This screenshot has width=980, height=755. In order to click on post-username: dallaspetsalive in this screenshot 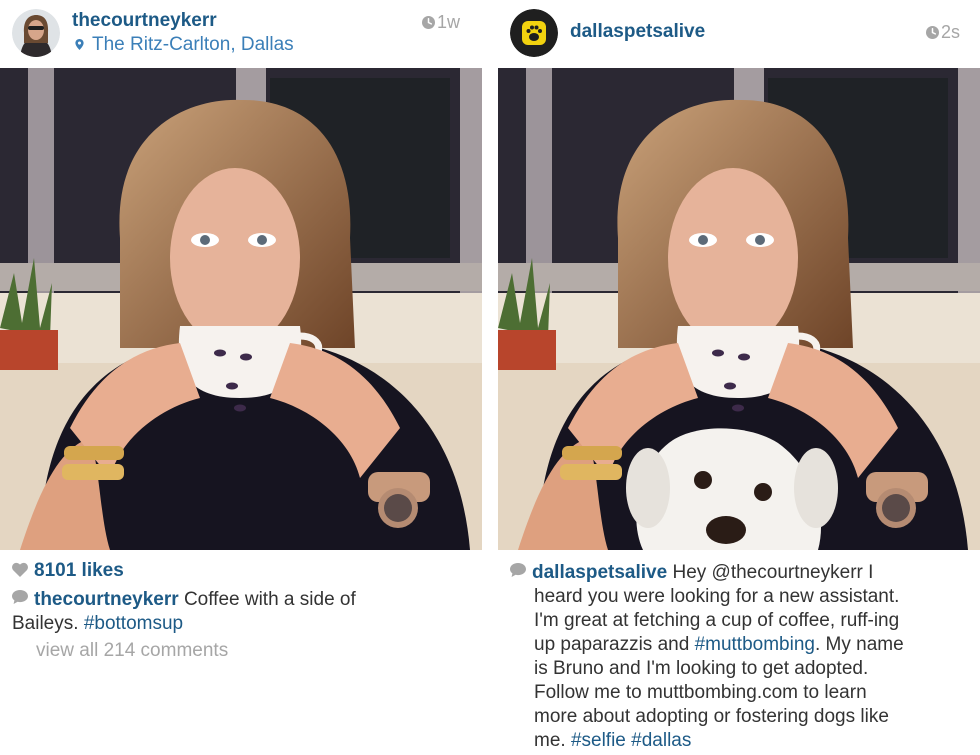, I will do `click(637, 32)`.